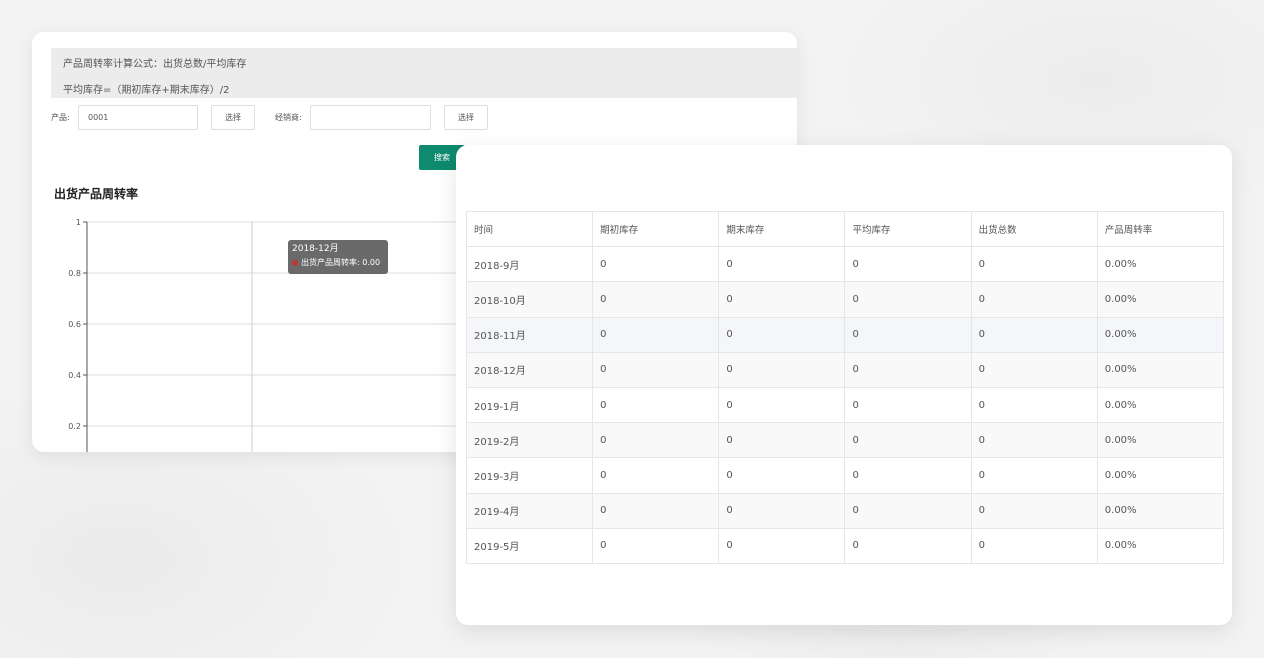 The width and height of the screenshot is (1264, 658). I want to click on chart-tooltip: 2018-12月 出货产品周转率 : 0.00, so click(338, 257).